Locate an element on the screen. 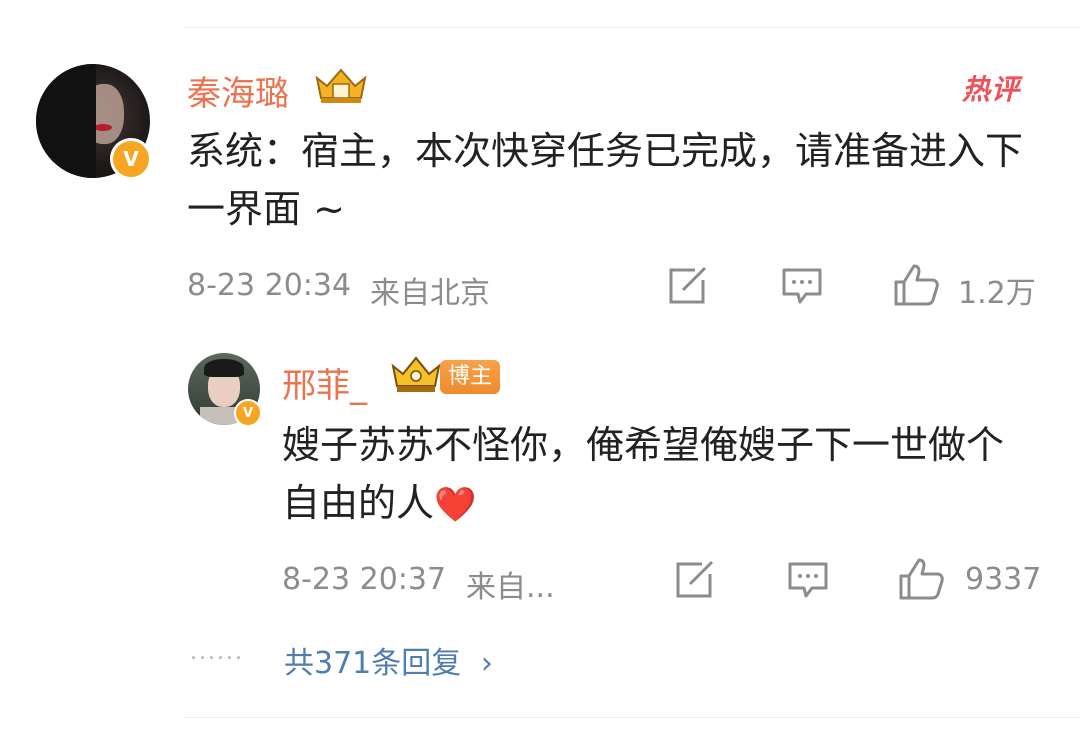 The width and height of the screenshot is (1080, 749). blogger-tag: 博主 is located at coordinates (470, 377).